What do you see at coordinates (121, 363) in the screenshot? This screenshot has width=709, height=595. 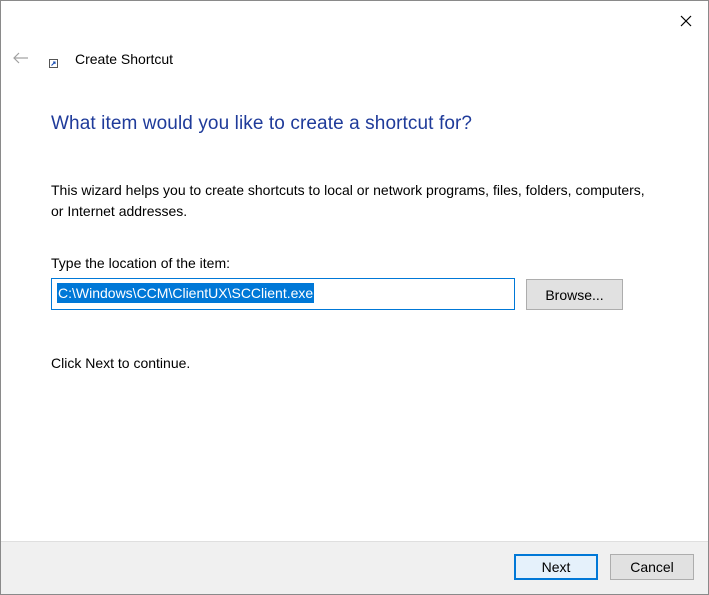 I see `continue-instruction: Click Next to continue.` at bounding box center [121, 363].